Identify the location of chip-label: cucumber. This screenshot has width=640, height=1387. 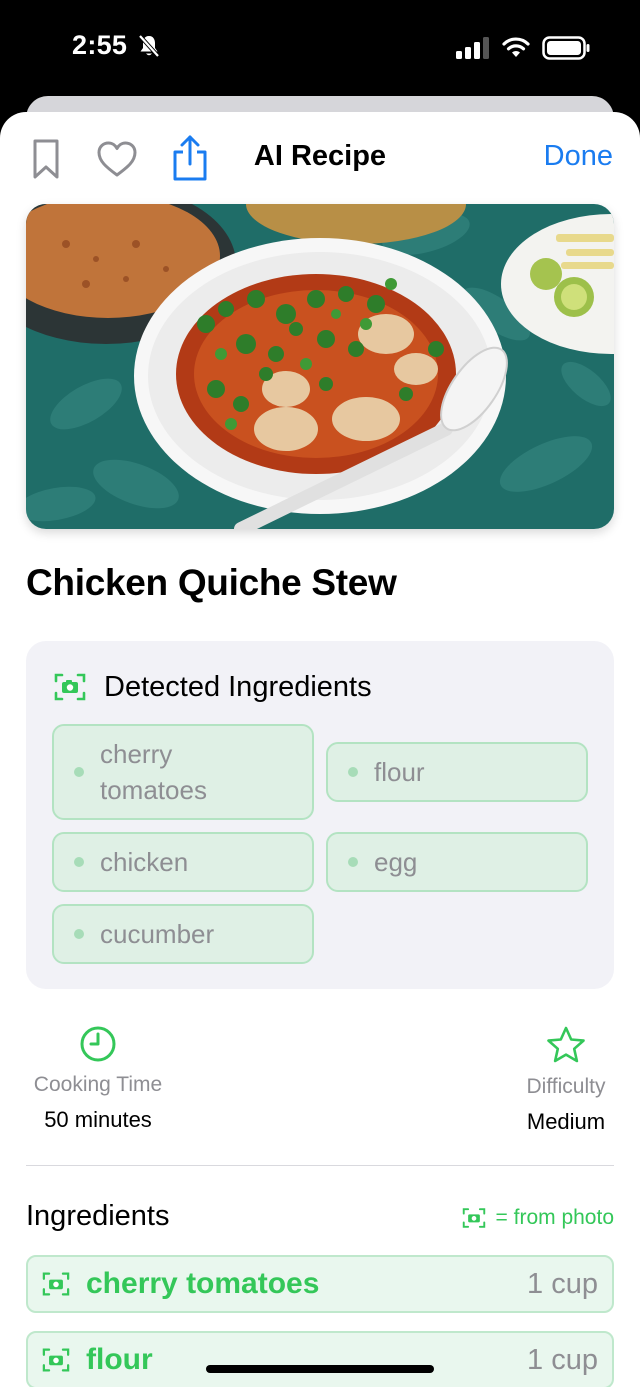
(157, 934).